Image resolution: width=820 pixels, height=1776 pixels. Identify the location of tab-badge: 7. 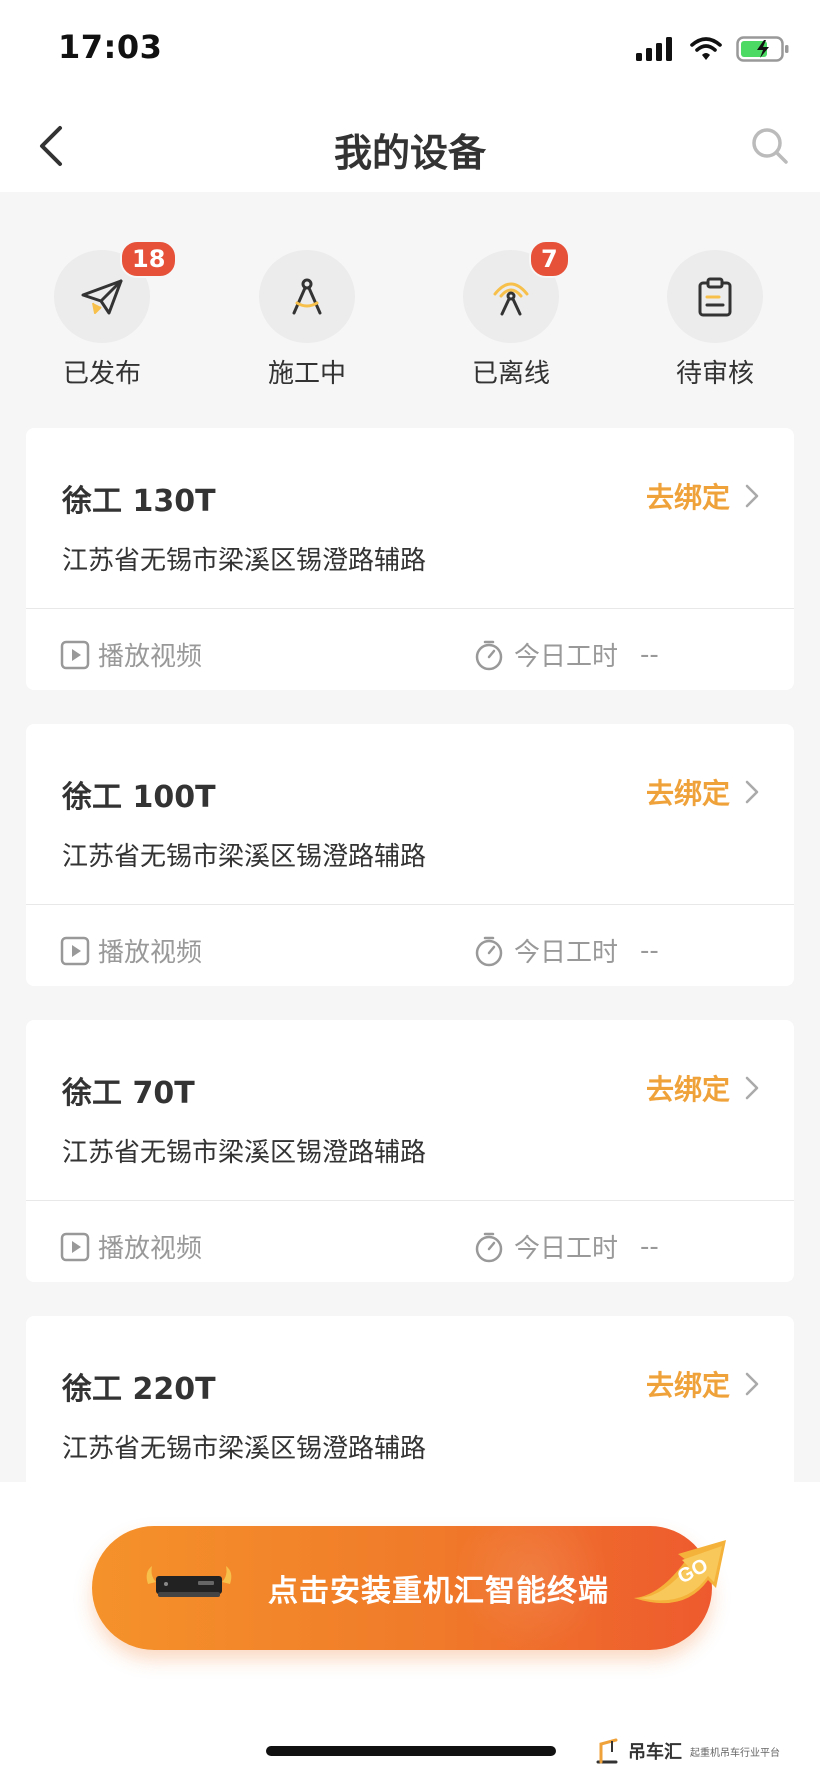
(549, 259).